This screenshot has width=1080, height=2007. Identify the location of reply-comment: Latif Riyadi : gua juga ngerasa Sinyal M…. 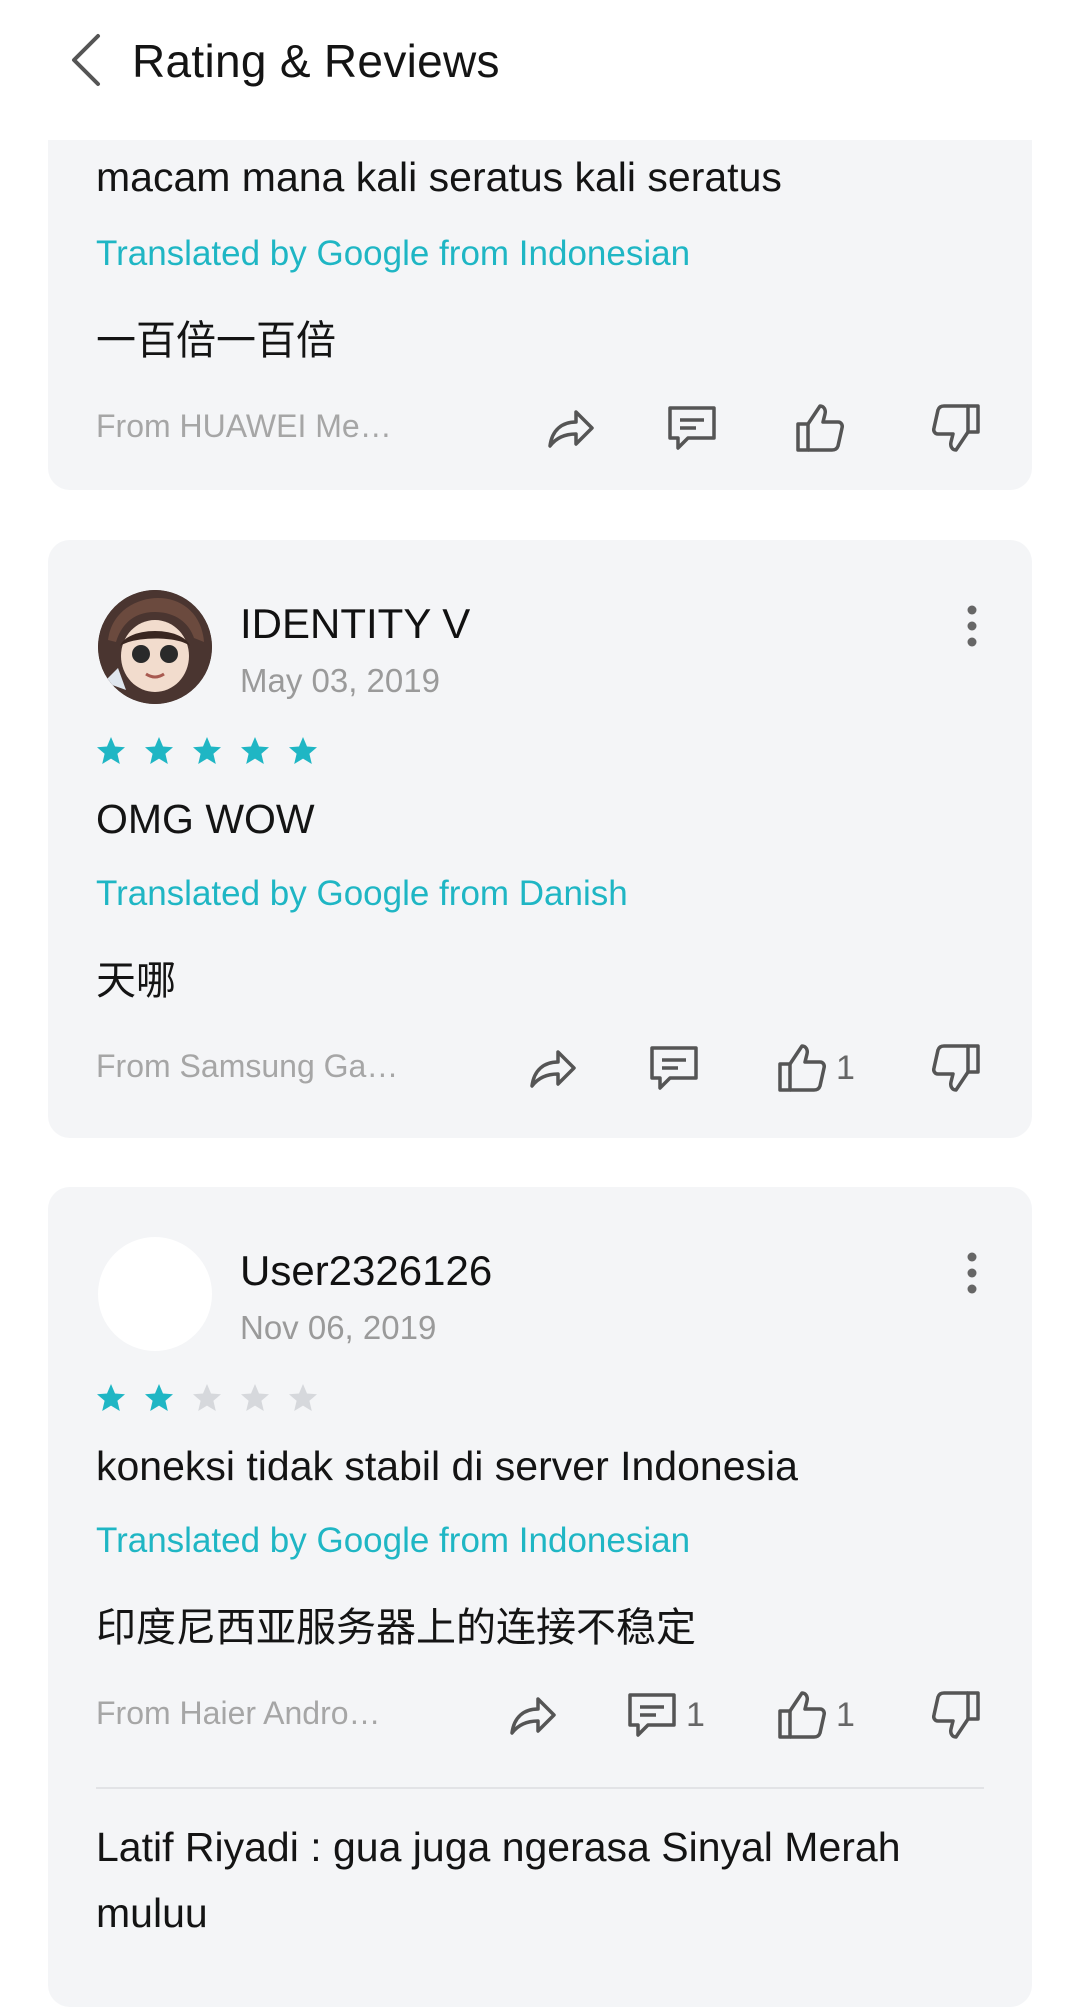
(546, 1880).